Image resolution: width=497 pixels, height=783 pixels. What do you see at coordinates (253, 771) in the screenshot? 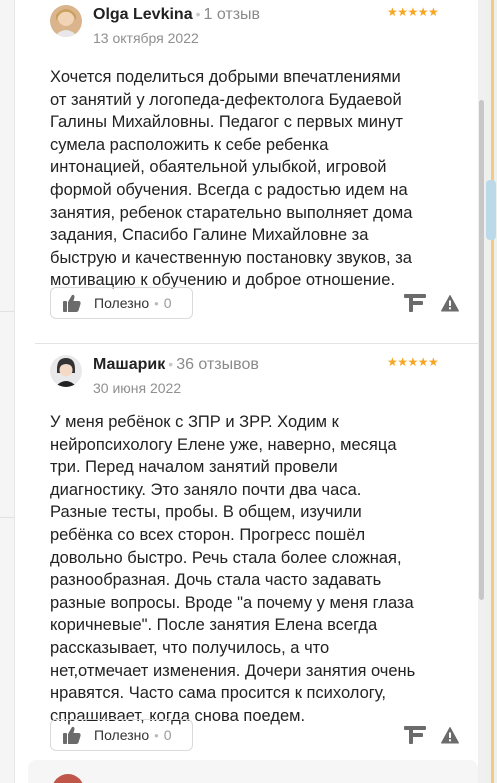
I see `next-review-card` at bounding box center [253, 771].